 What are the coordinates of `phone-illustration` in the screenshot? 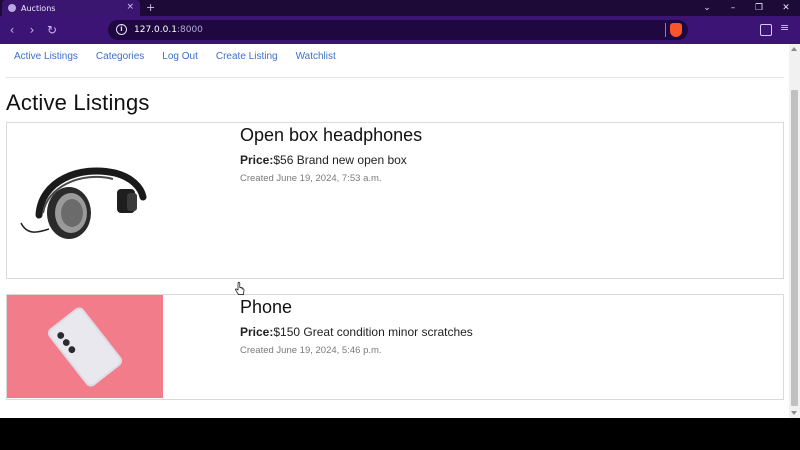 It's located at (85, 347).